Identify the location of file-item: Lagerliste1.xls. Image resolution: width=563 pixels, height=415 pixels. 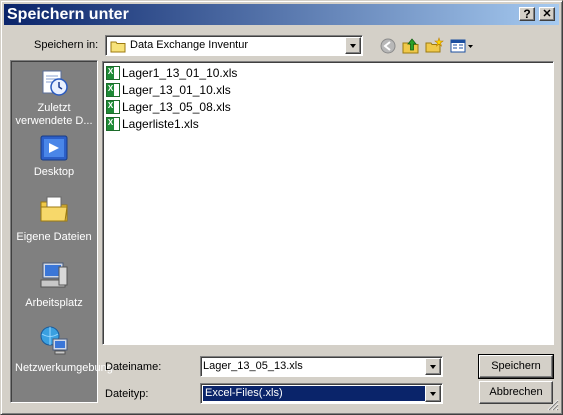
(152, 124).